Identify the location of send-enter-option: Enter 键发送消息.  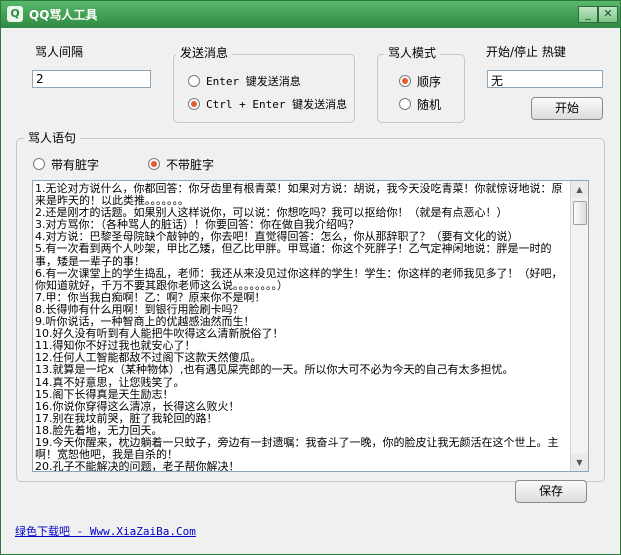
(244, 81).